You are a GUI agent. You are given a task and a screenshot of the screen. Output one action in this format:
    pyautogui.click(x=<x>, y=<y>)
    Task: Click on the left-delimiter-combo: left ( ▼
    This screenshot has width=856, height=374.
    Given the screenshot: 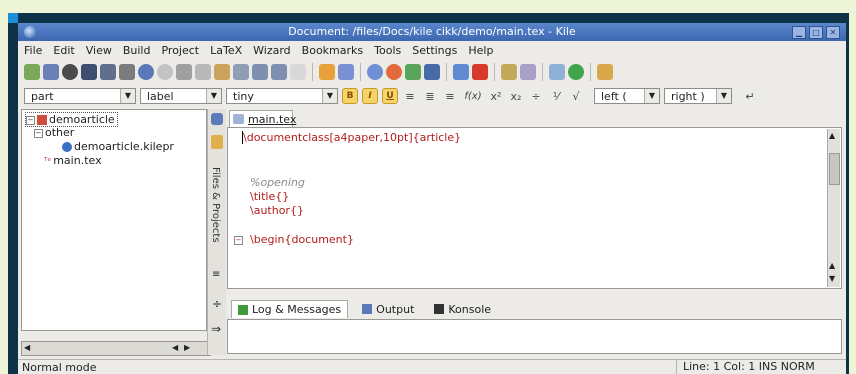 What is the action you would take?
    pyautogui.click(x=627, y=96)
    